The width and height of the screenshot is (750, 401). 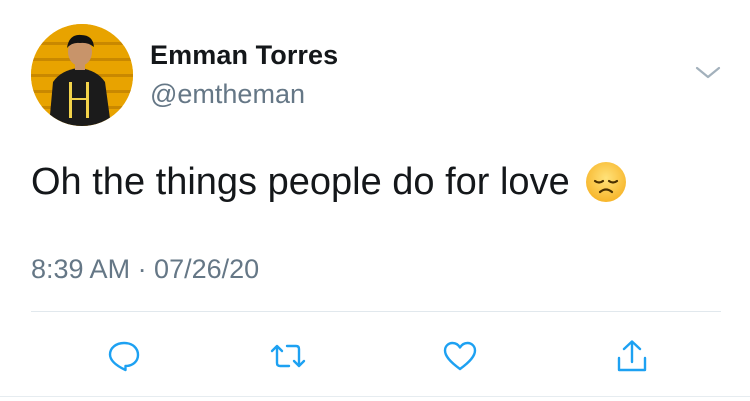 I want to click on like-icon, so click(x=460, y=356).